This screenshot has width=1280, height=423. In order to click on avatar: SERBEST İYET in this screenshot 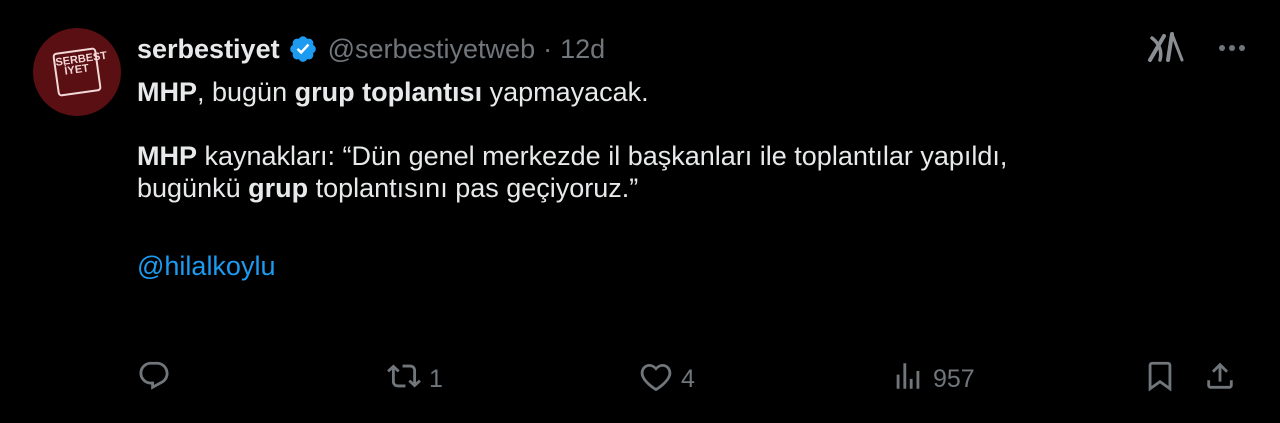, I will do `click(77, 72)`.